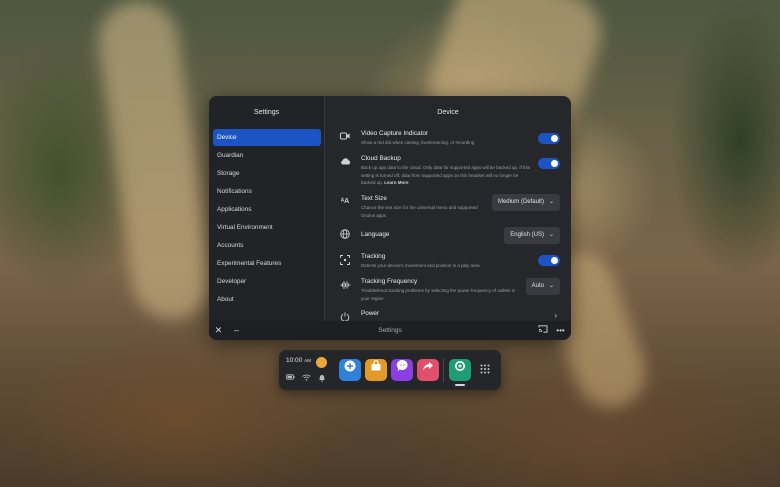 The height and width of the screenshot is (487, 780). What do you see at coordinates (443, 370) in the screenshot?
I see `dock-divider` at bounding box center [443, 370].